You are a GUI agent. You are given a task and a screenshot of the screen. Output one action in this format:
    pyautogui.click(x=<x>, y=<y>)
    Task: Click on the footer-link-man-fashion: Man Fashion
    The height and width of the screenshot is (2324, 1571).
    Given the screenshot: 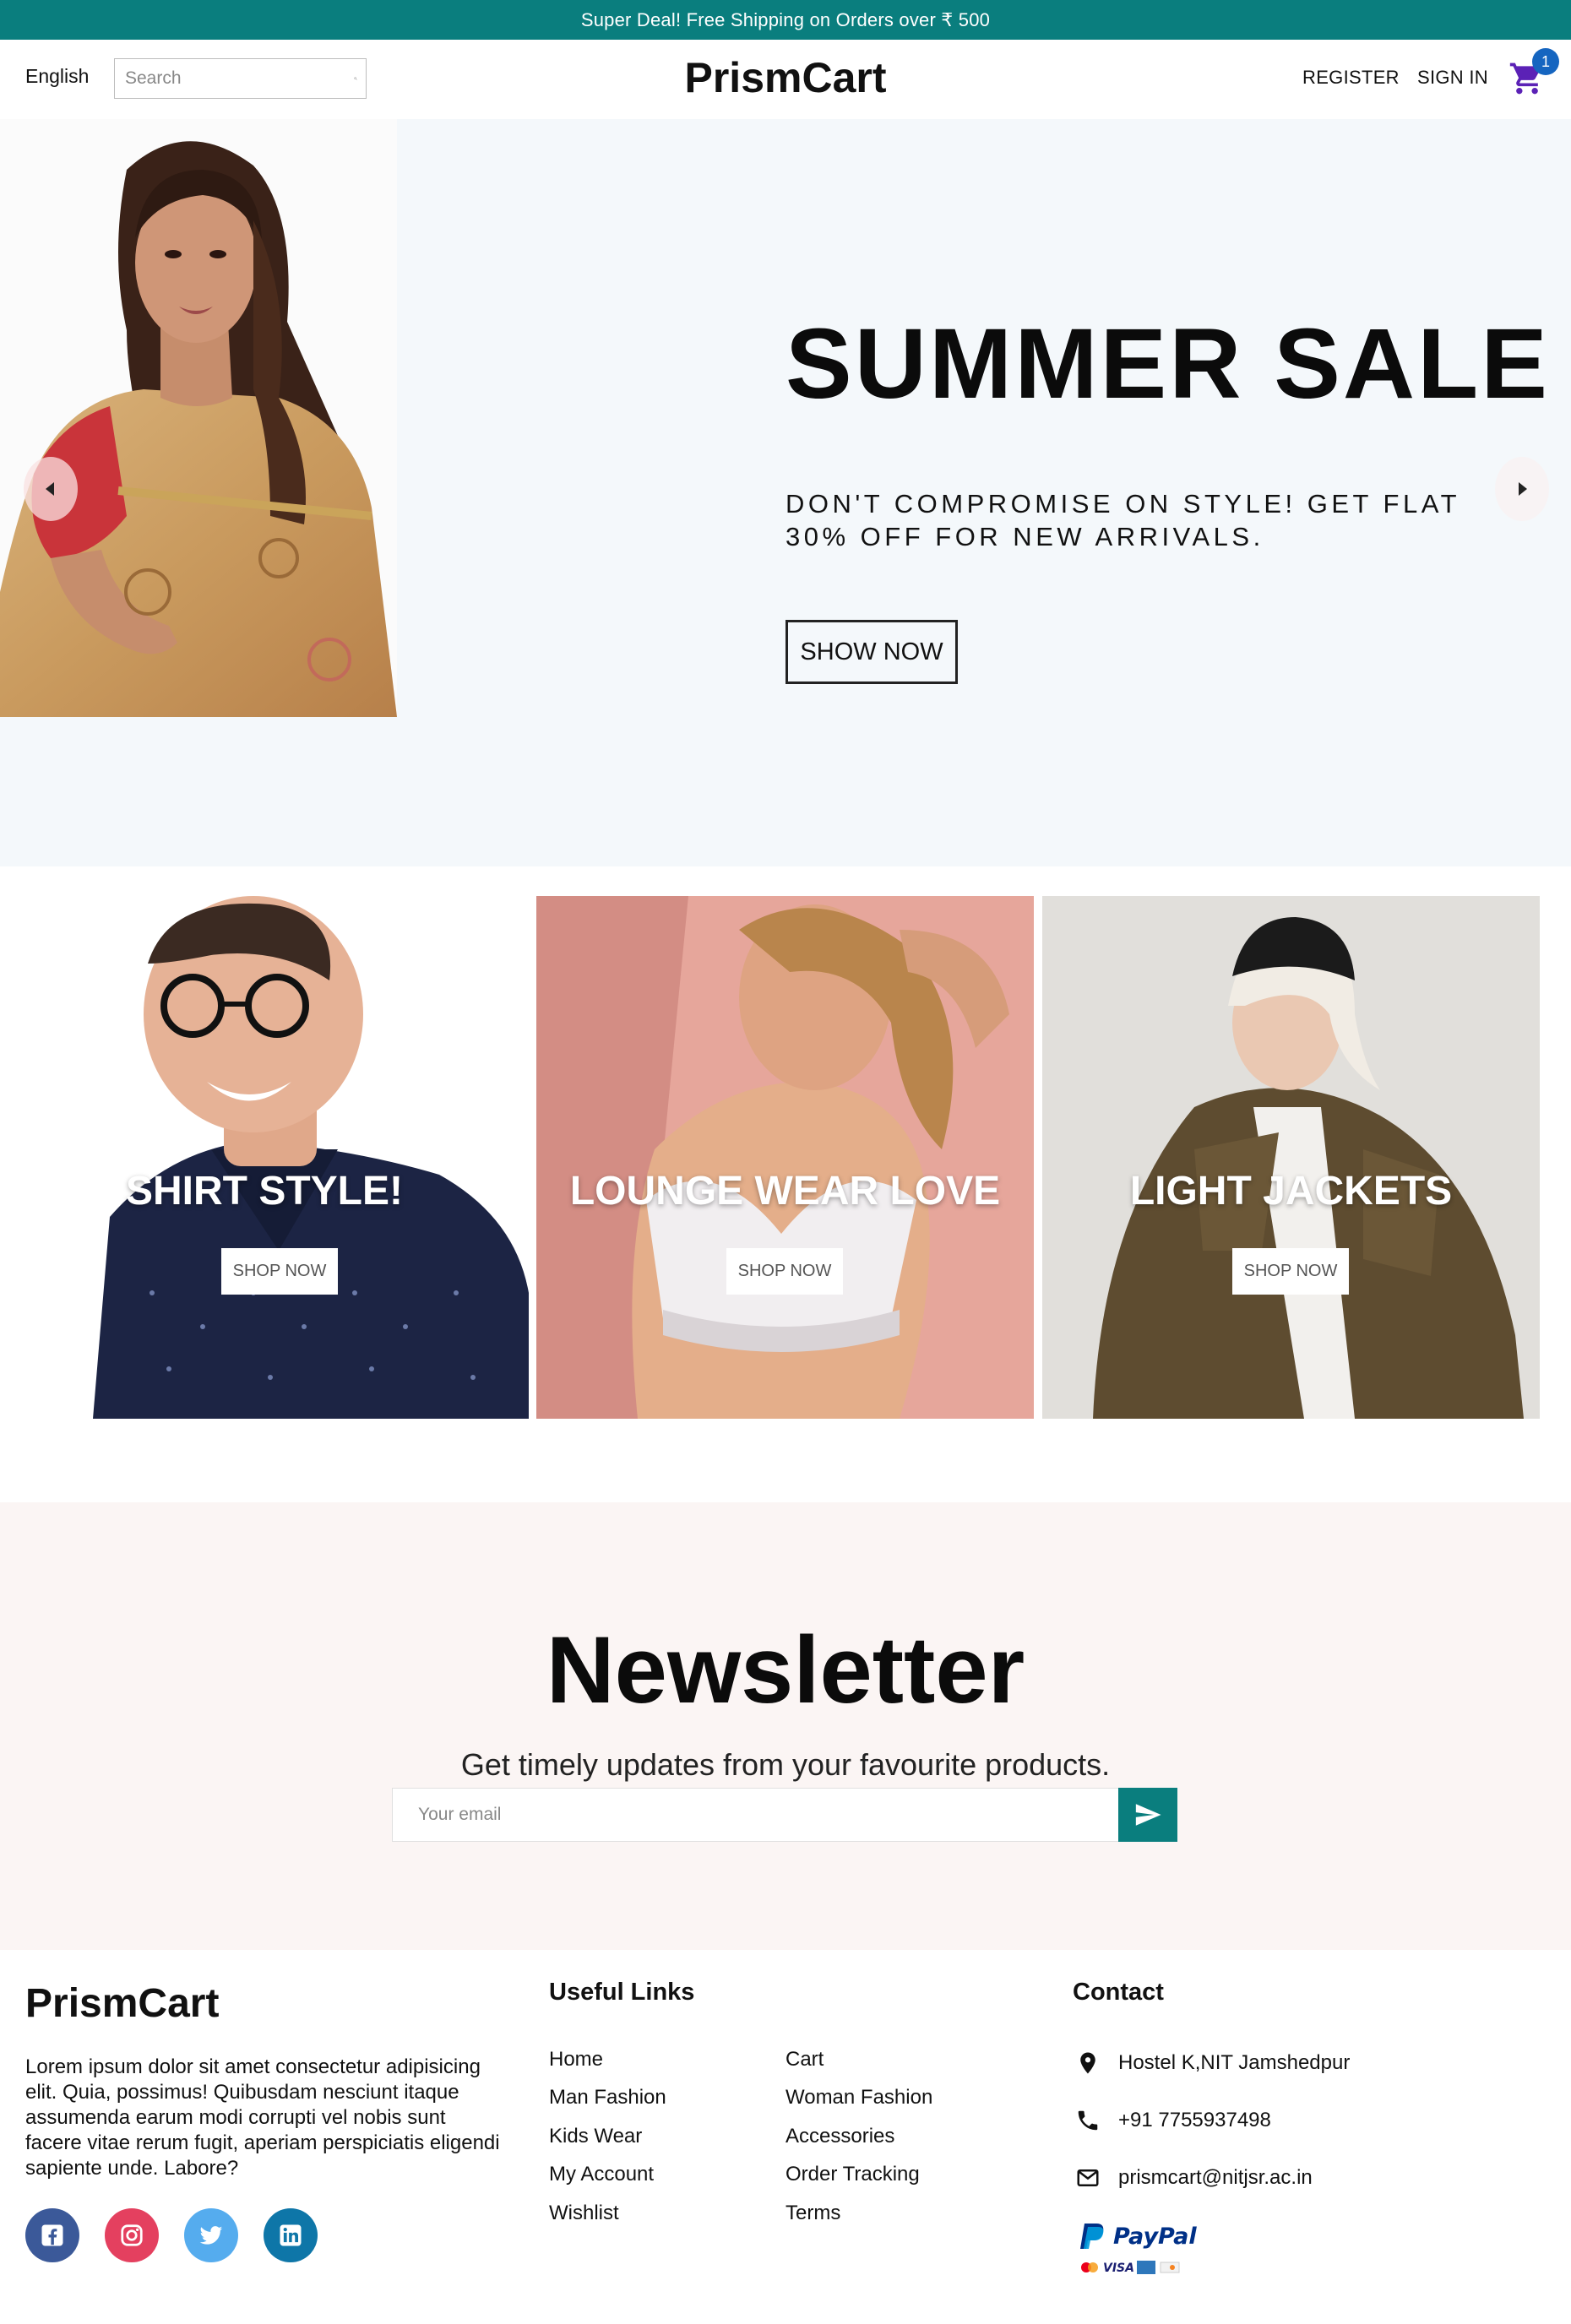 What is the action you would take?
    pyautogui.click(x=607, y=2098)
    